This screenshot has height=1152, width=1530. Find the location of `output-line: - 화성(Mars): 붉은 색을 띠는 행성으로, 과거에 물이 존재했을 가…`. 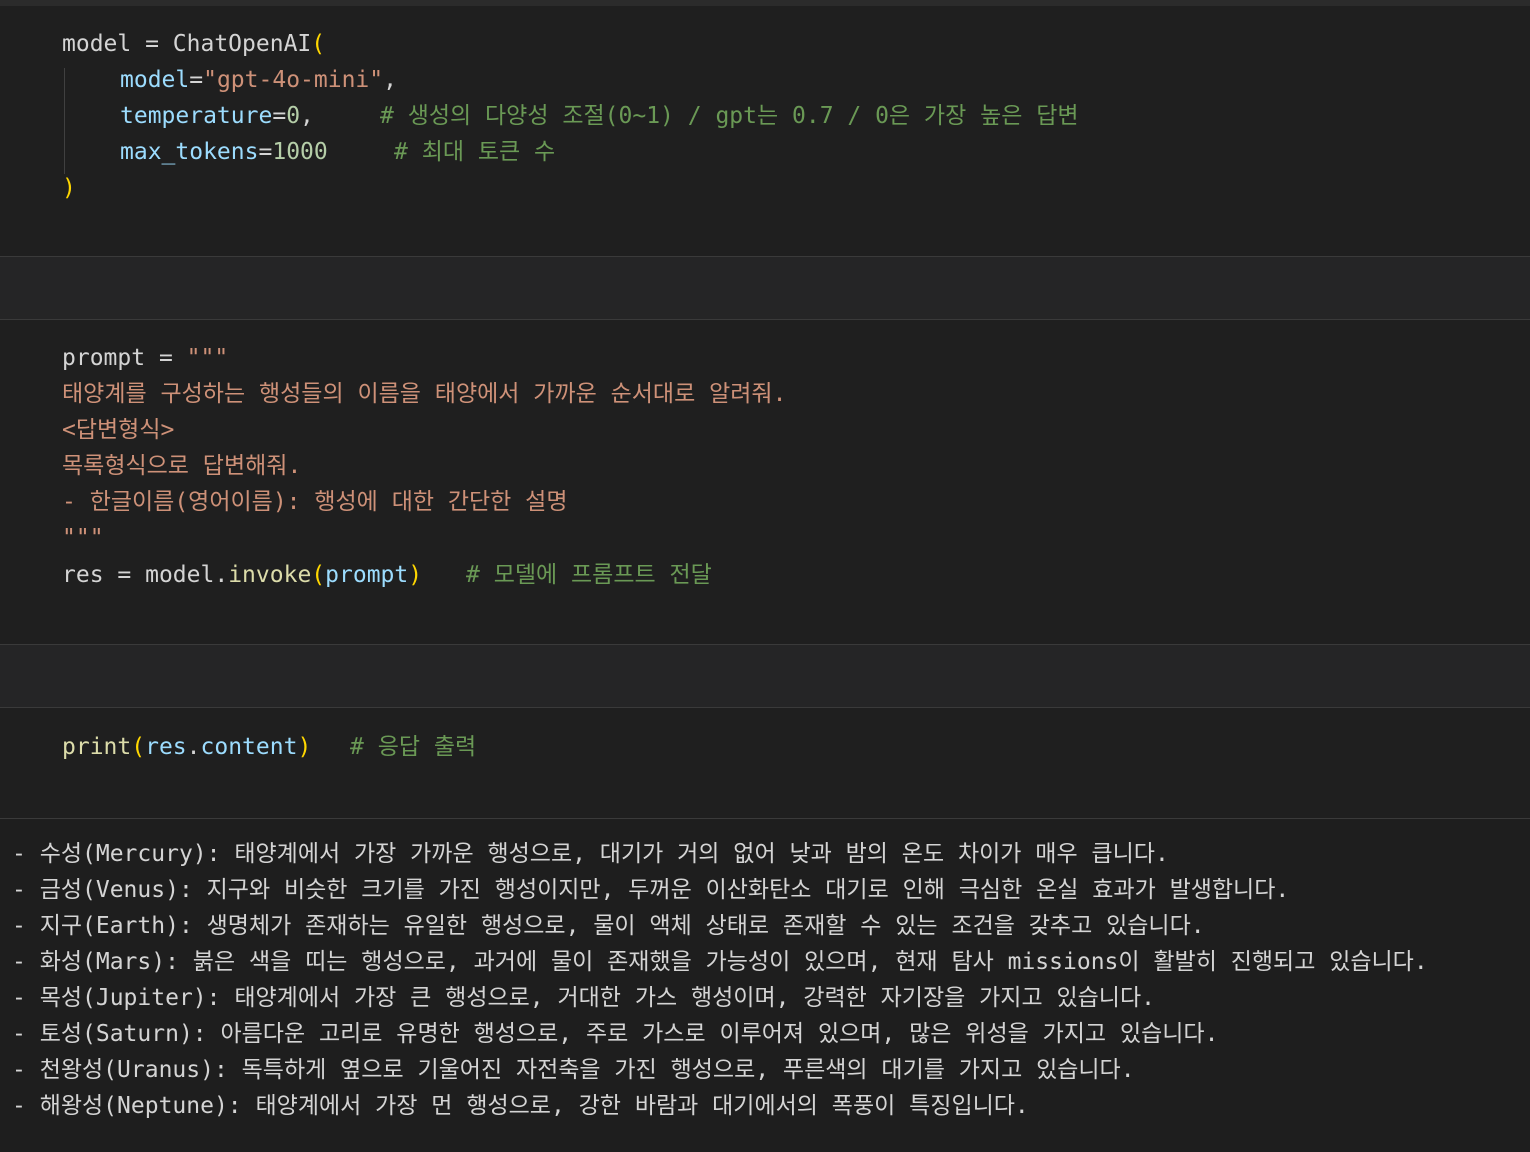

output-line: - 화성(Mars): 붉은 색을 띠는 행성으로, 과거에 물이 존재했을 가… is located at coordinates (720, 962).